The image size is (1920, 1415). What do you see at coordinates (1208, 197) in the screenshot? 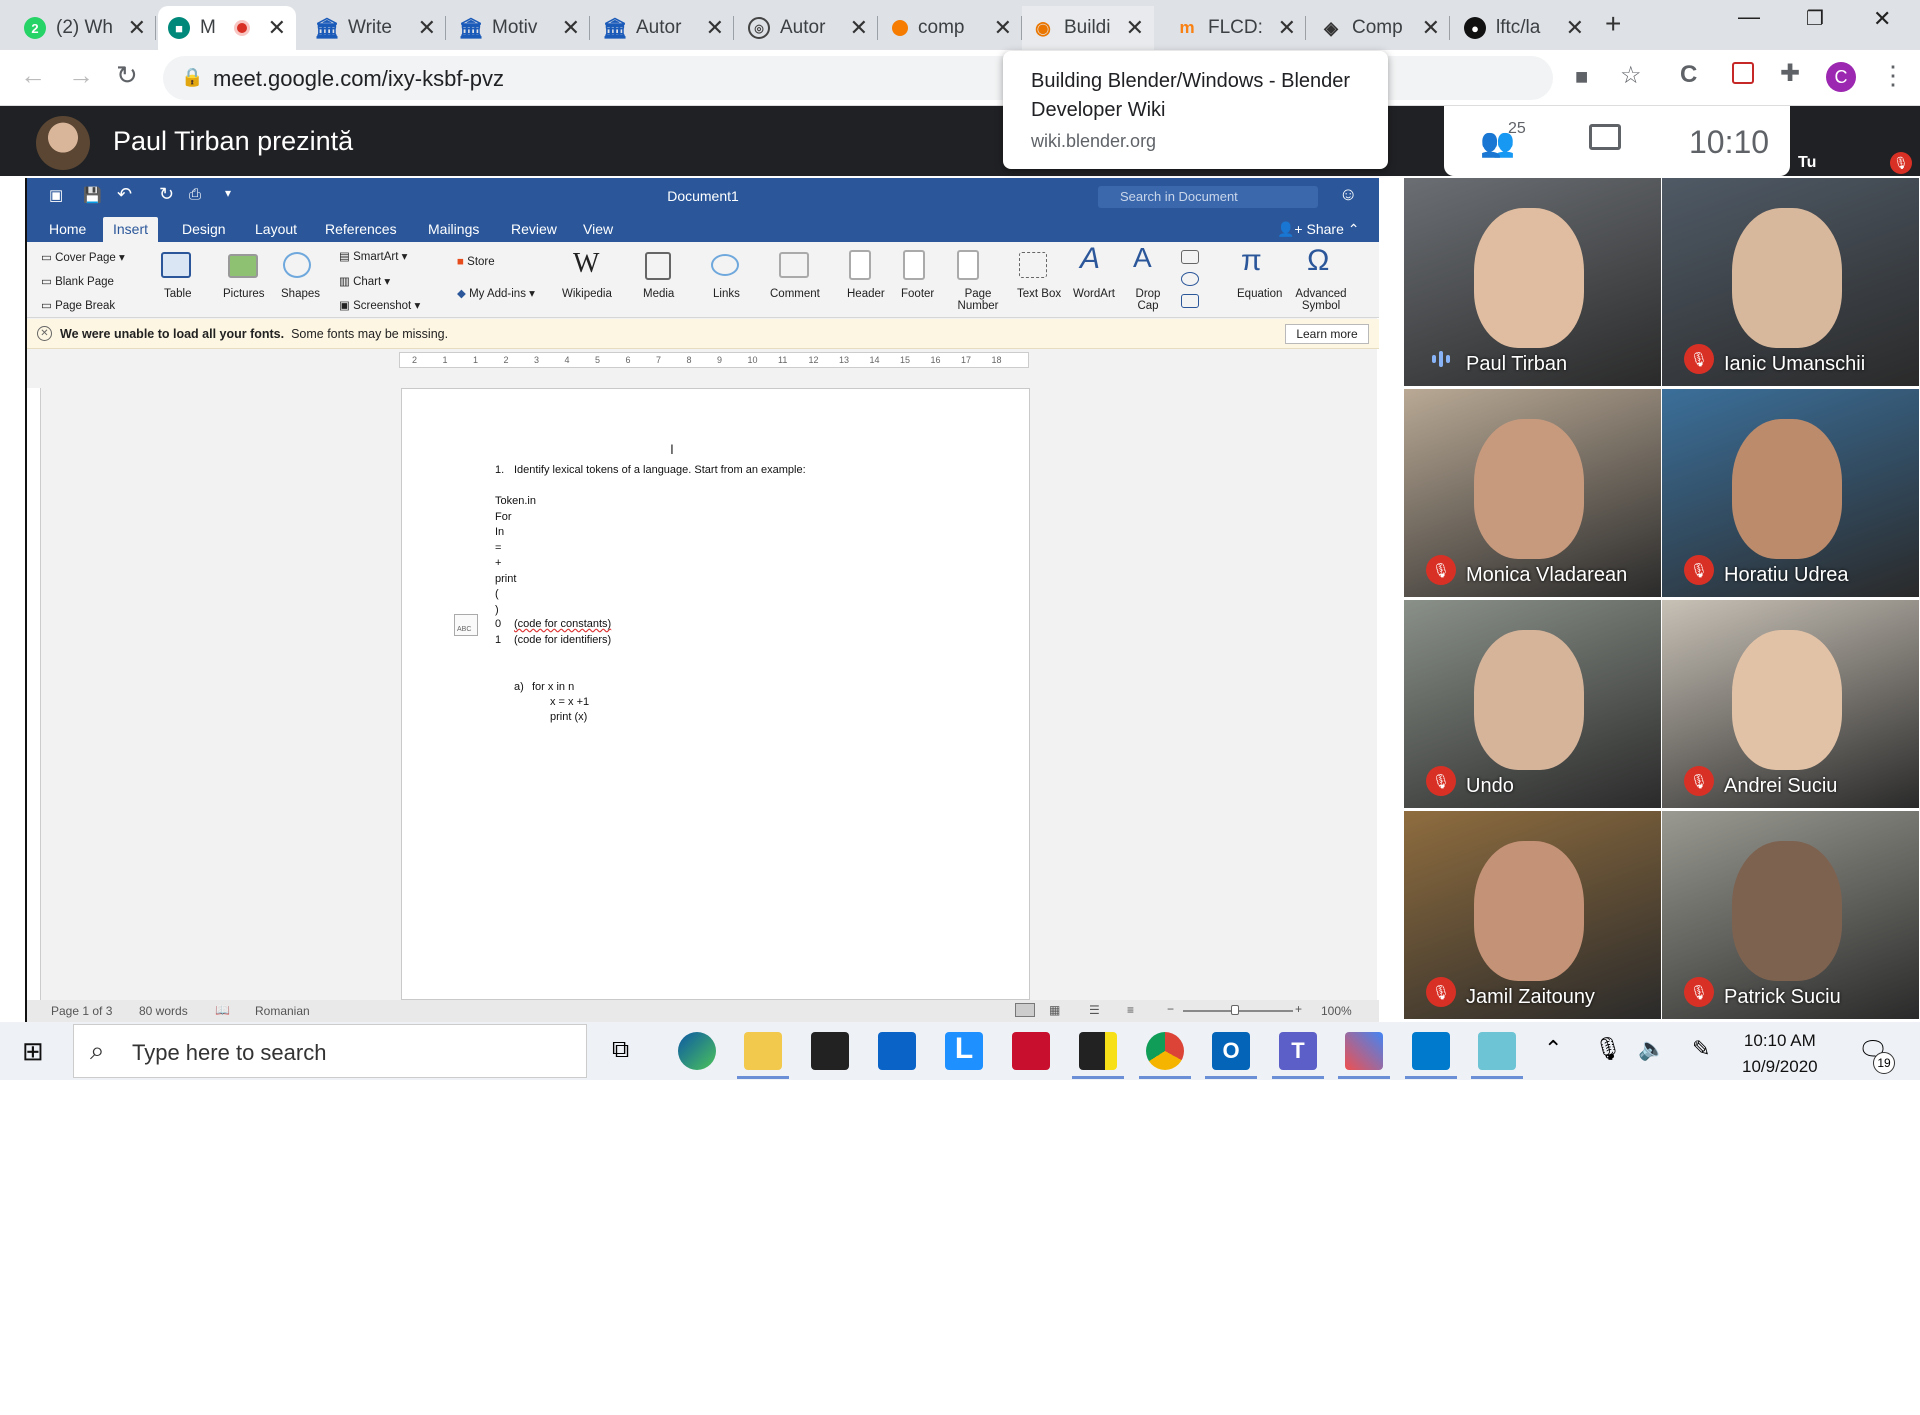
I see `document-search: Search in Document` at bounding box center [1208, 197].